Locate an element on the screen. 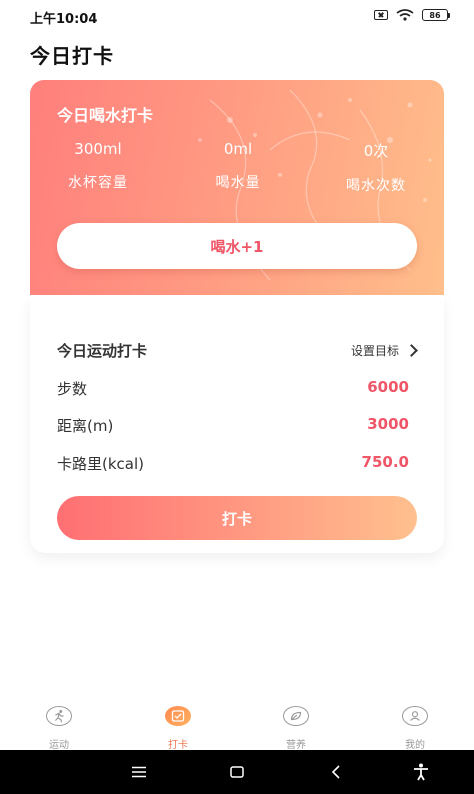 This screenshot has width=474, height=794. battery-level: 86 is located at coordinates (435, 15).